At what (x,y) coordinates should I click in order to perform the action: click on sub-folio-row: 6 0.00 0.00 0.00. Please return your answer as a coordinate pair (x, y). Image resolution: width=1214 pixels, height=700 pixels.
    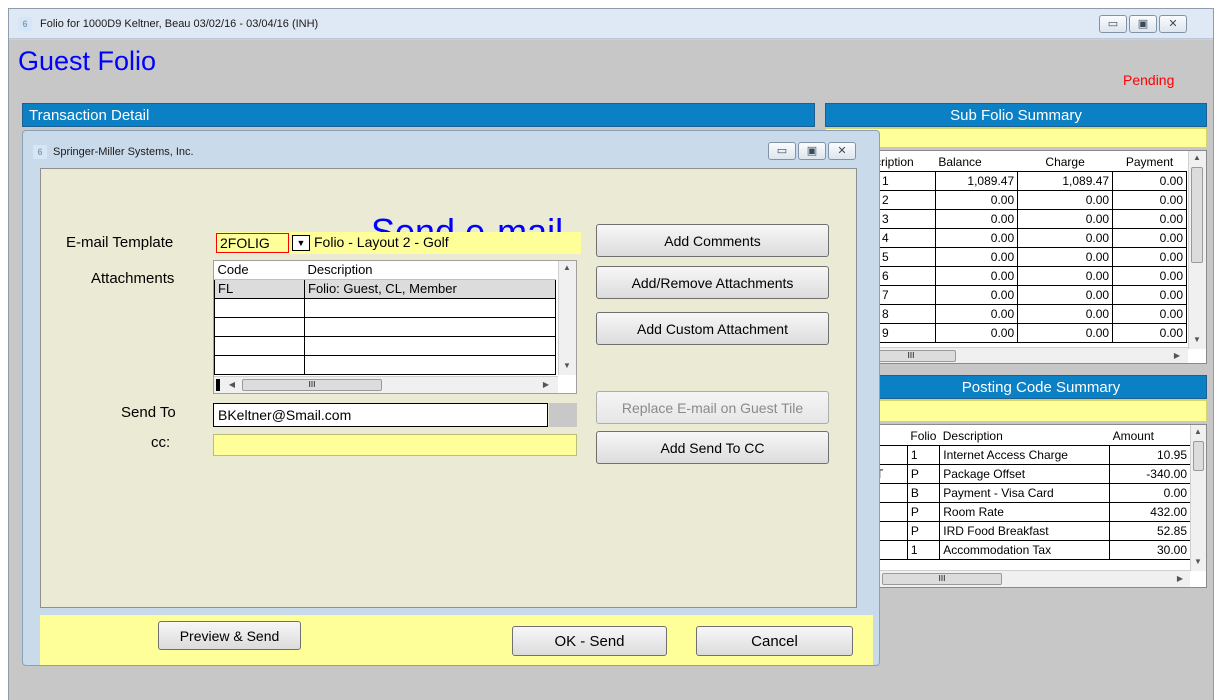
    Looking at the image, I should click on (1029, 275).